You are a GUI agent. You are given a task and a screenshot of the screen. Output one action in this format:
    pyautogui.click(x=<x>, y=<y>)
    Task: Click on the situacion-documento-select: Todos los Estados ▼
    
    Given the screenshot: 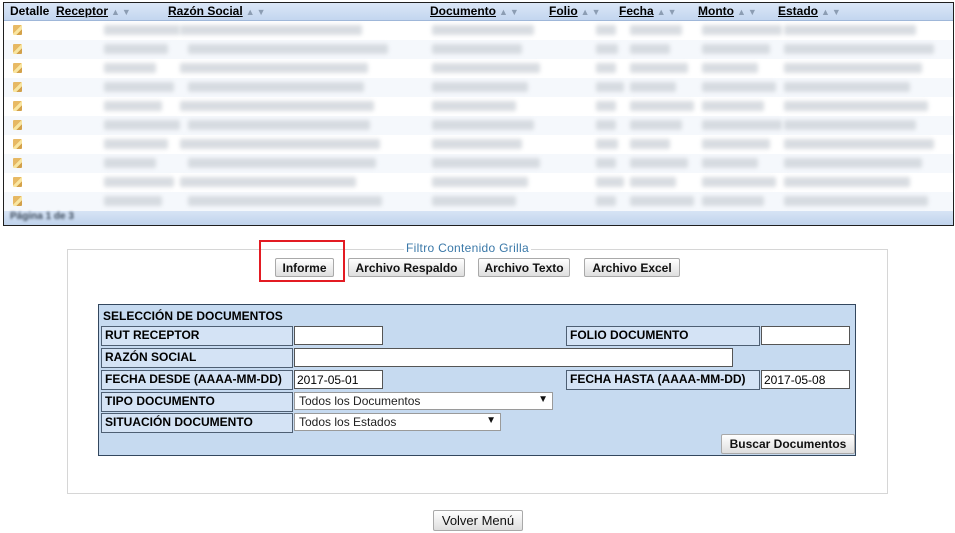 What is the action you would take?
    pyautogui.click(x=397, y=422)
    